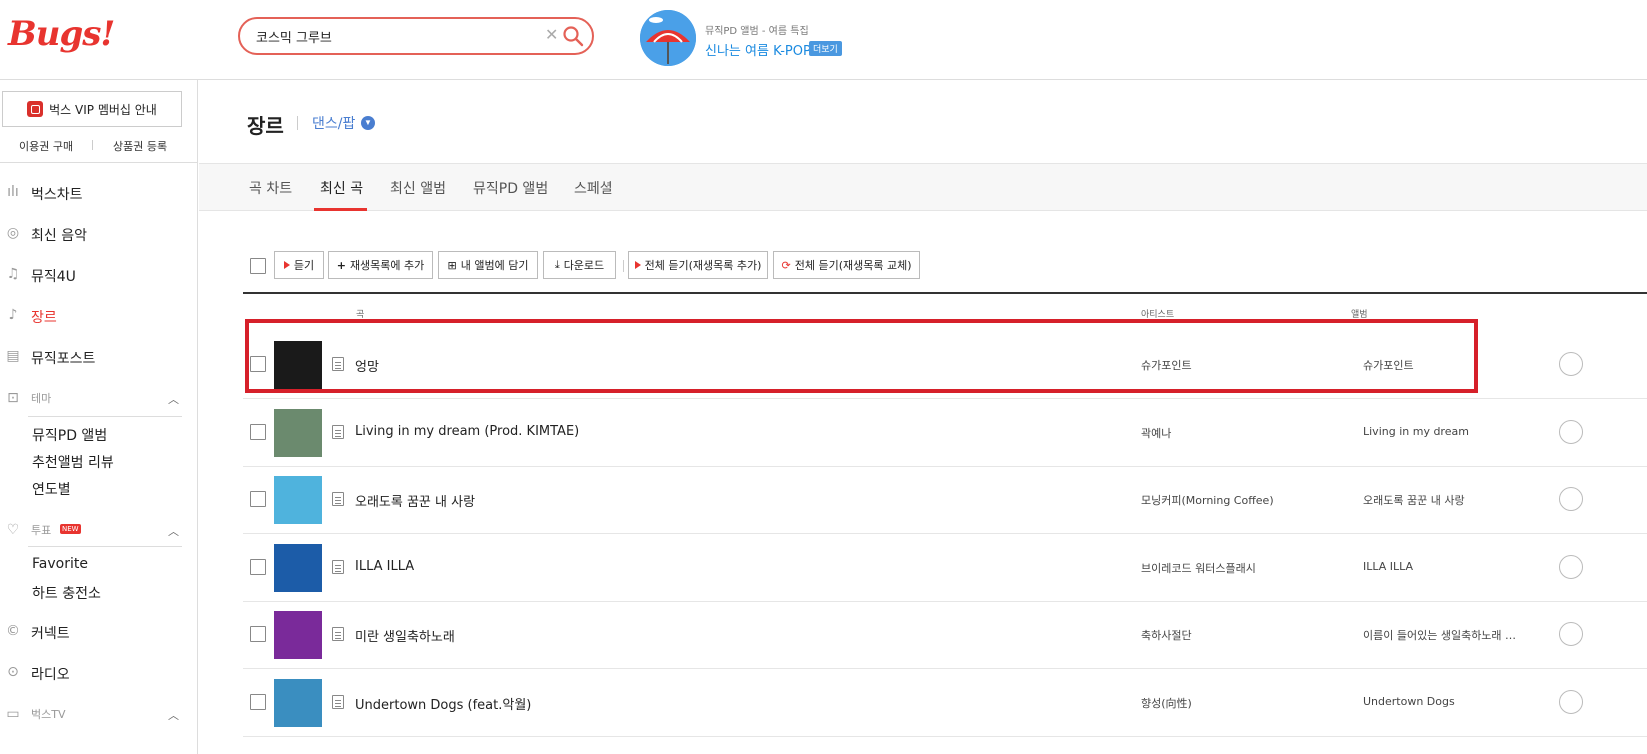 Image resolution: width=1647 pixels, height=754 pixels. What do you see at coordinates (13, 714) in the screenshot?
I see `tv-icon: ▭` at bounding box center [13, 714].